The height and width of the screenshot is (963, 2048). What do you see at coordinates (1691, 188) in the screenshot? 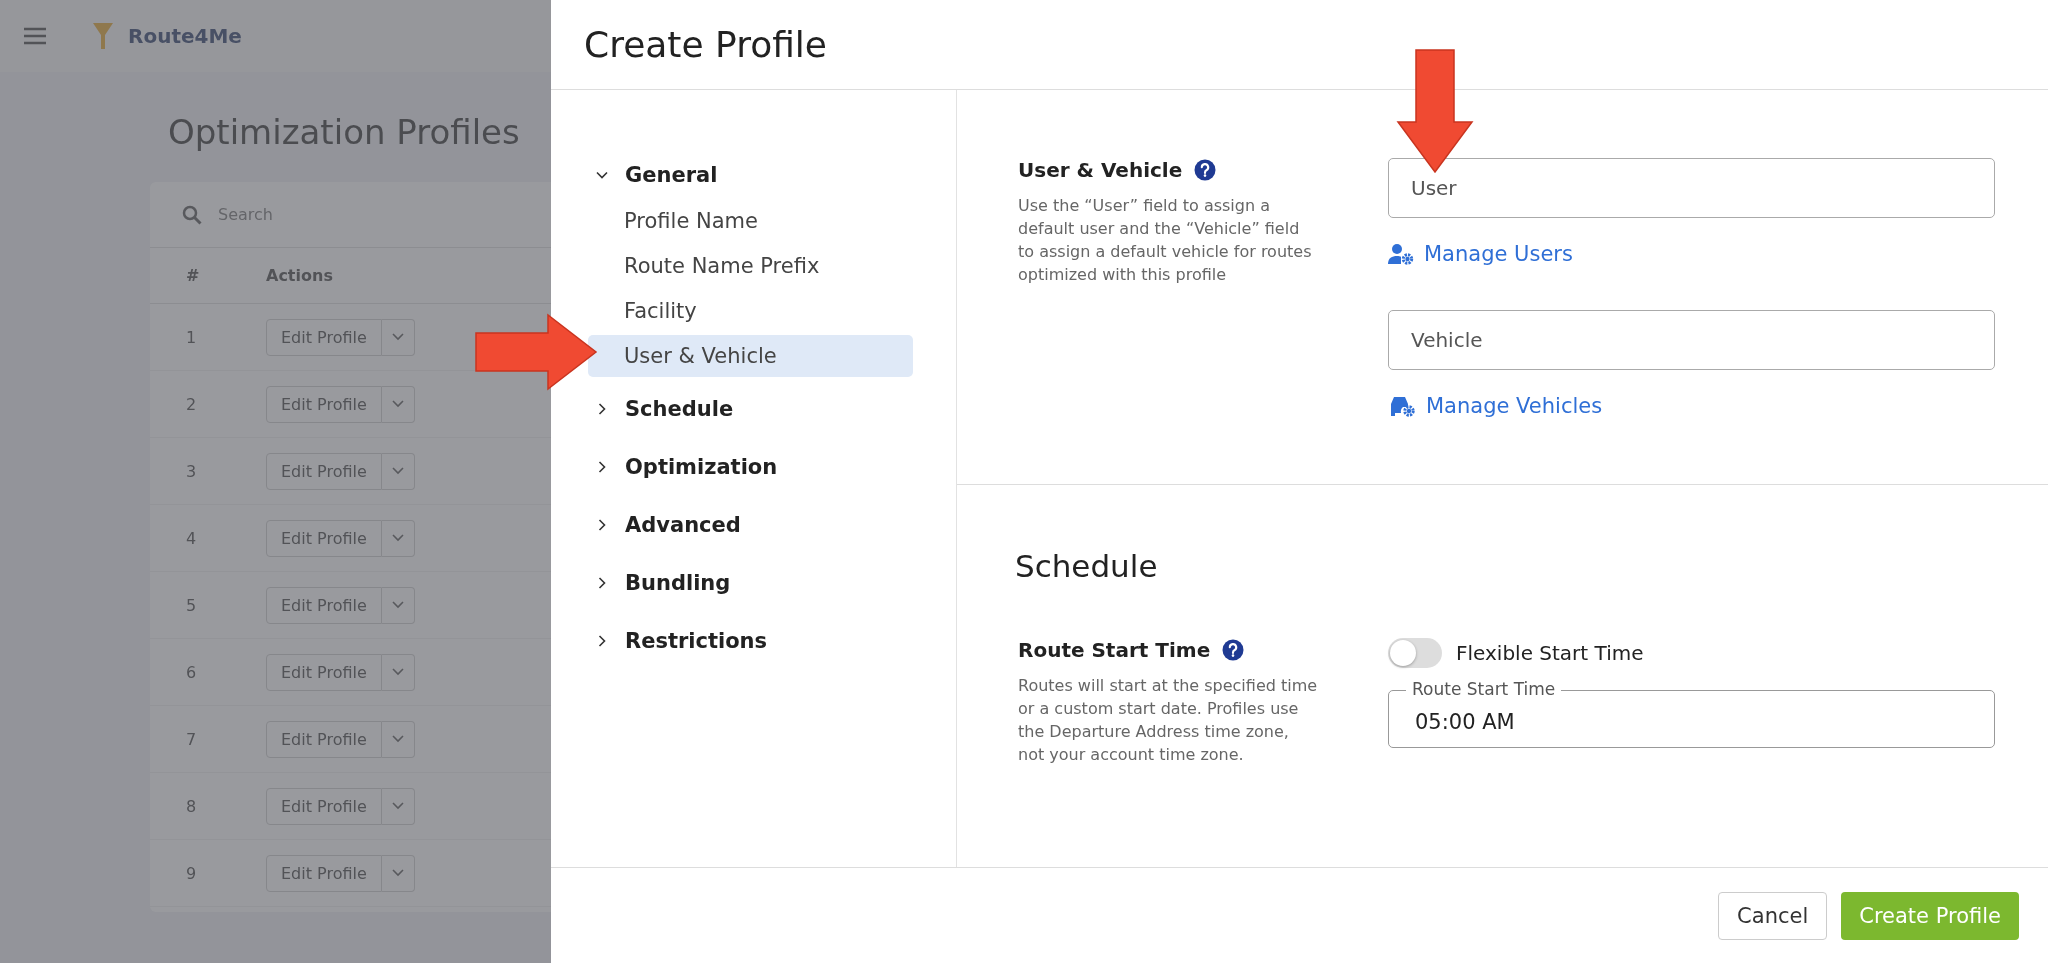
I see `select-field: User` at bounding box center [1691, 188].